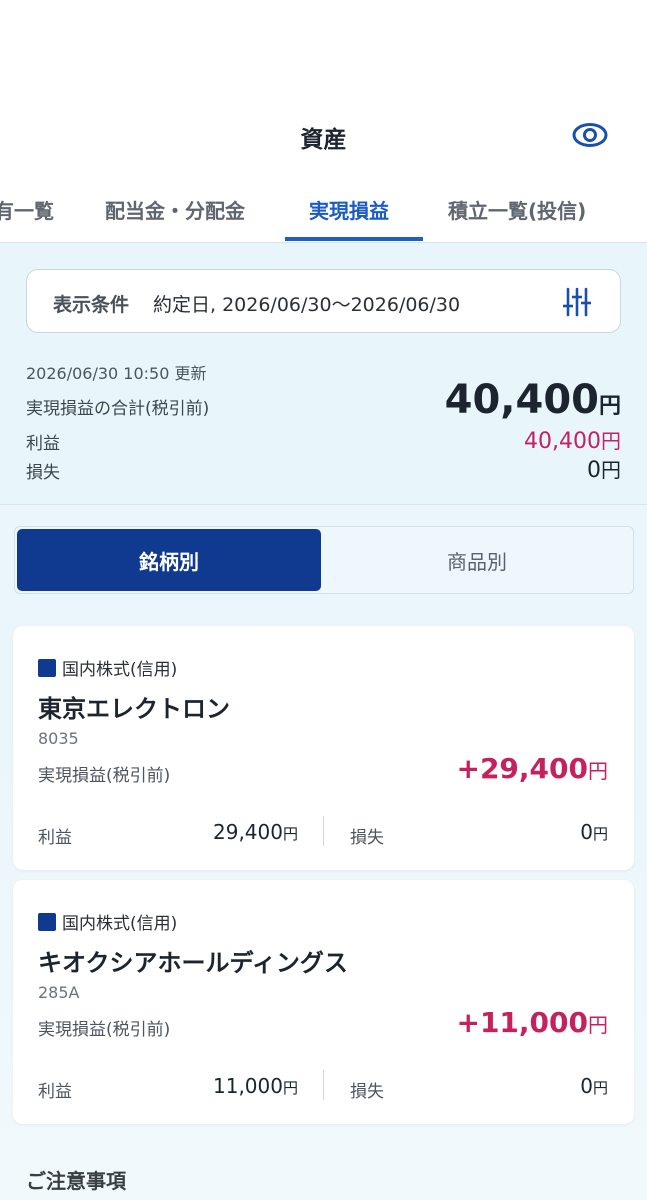 This screenshot has width=647, height=1200. What do you see at coordinates (354, 239) in the screenshot?
I see `active-tab-indicator` at bounding box center [354, 239].